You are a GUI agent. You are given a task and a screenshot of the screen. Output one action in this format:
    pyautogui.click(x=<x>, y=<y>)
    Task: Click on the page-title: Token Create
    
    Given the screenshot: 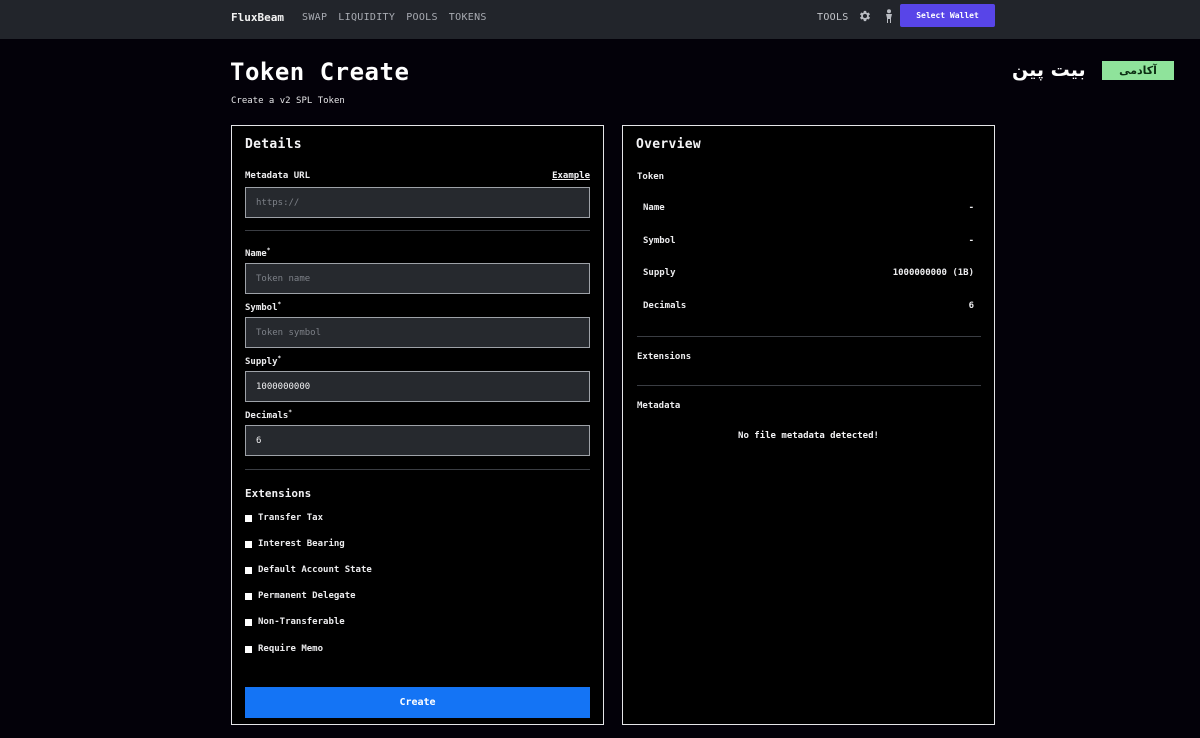 What is the action you would take?
    pyautogui.click(x=320, y=72)
    